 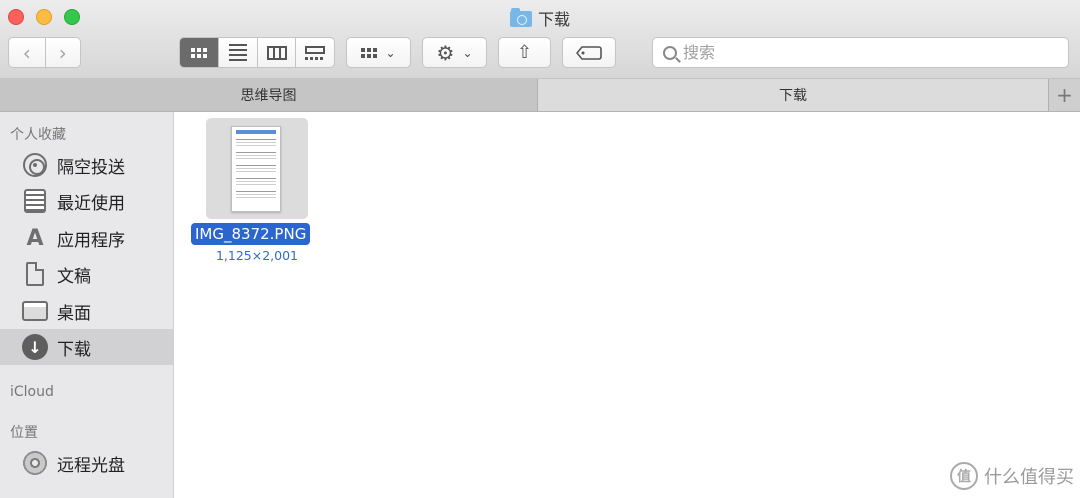 I want to click on icon-view-icon, so click(x=199, y=52).